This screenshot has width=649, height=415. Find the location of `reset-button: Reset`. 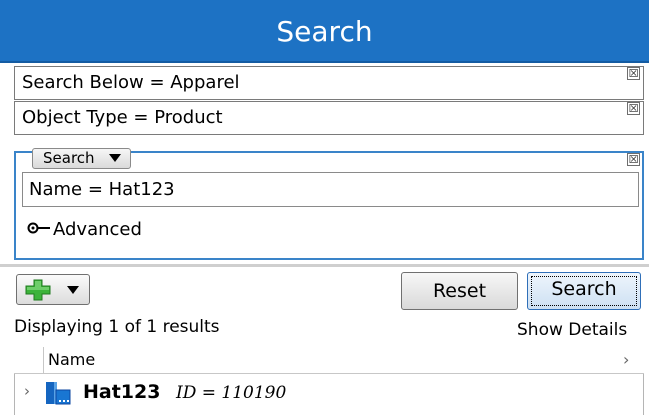

reset-button: Reset is located at coordinates (459, 291).